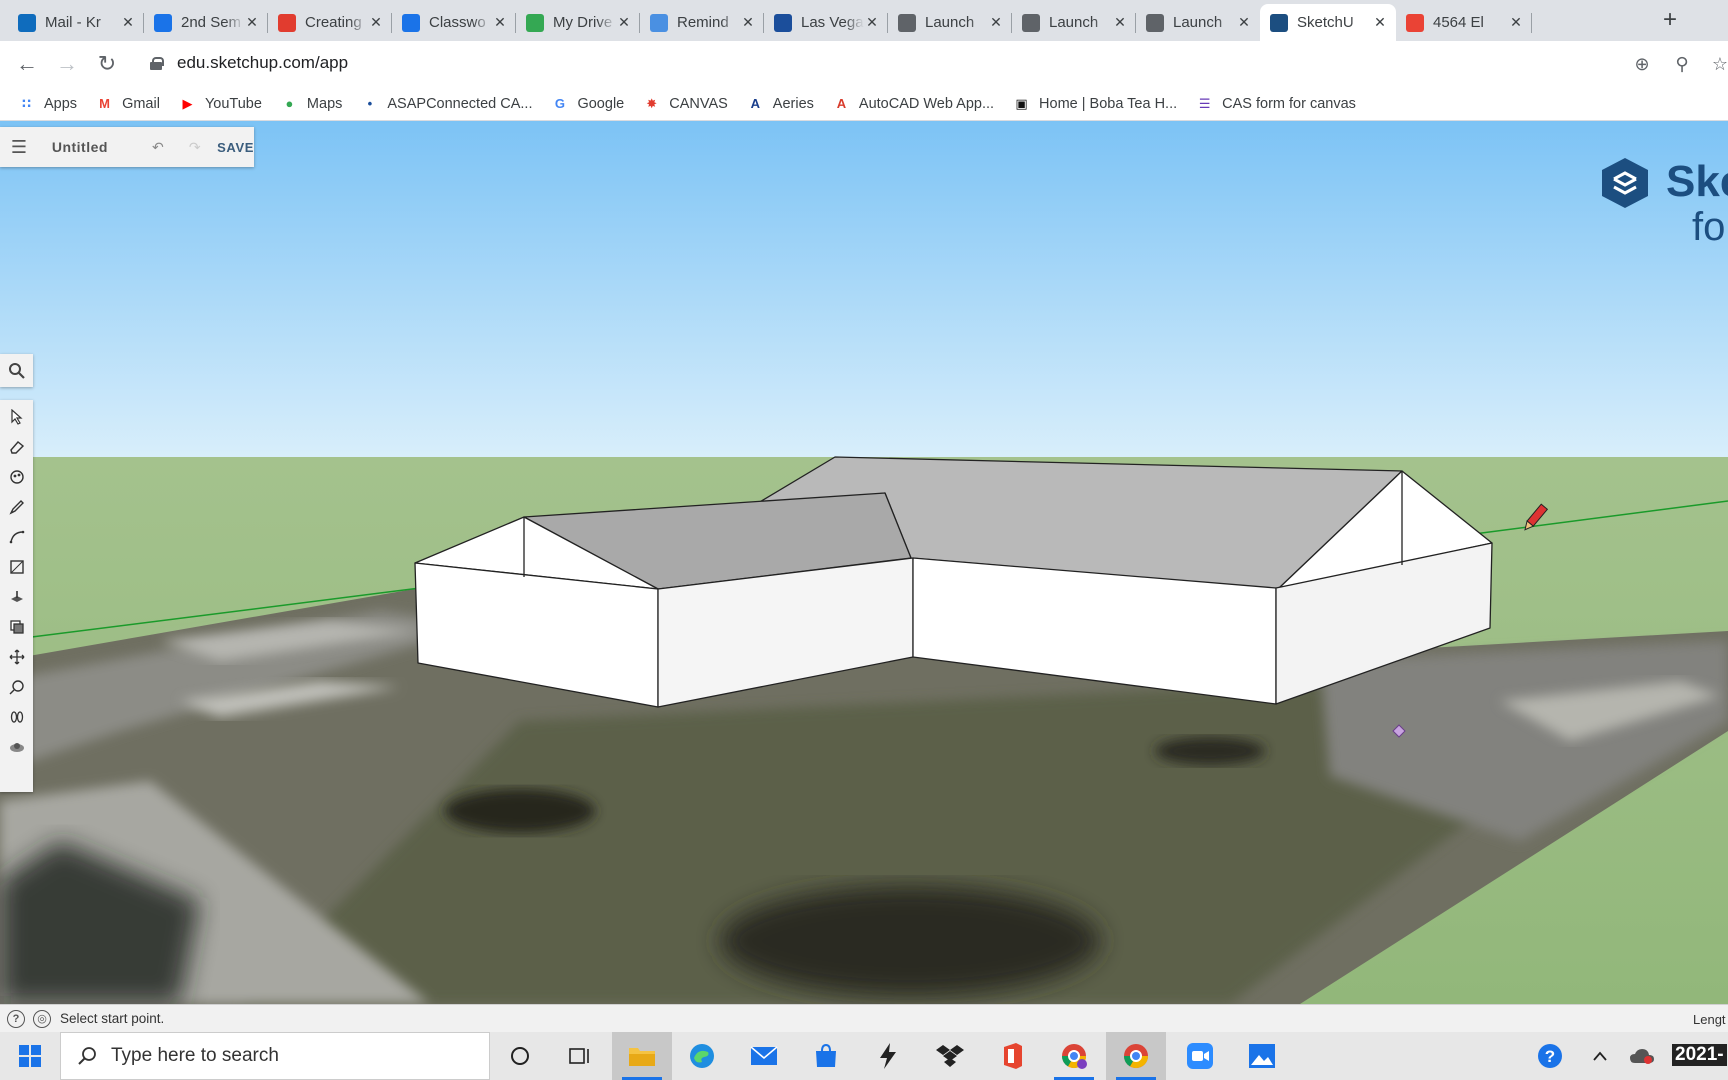  What do you see at coordinates (1464, 22) in the screenshot?
I see `browser-tab: 4564 El ✕` at bounding box center [1464, 22].